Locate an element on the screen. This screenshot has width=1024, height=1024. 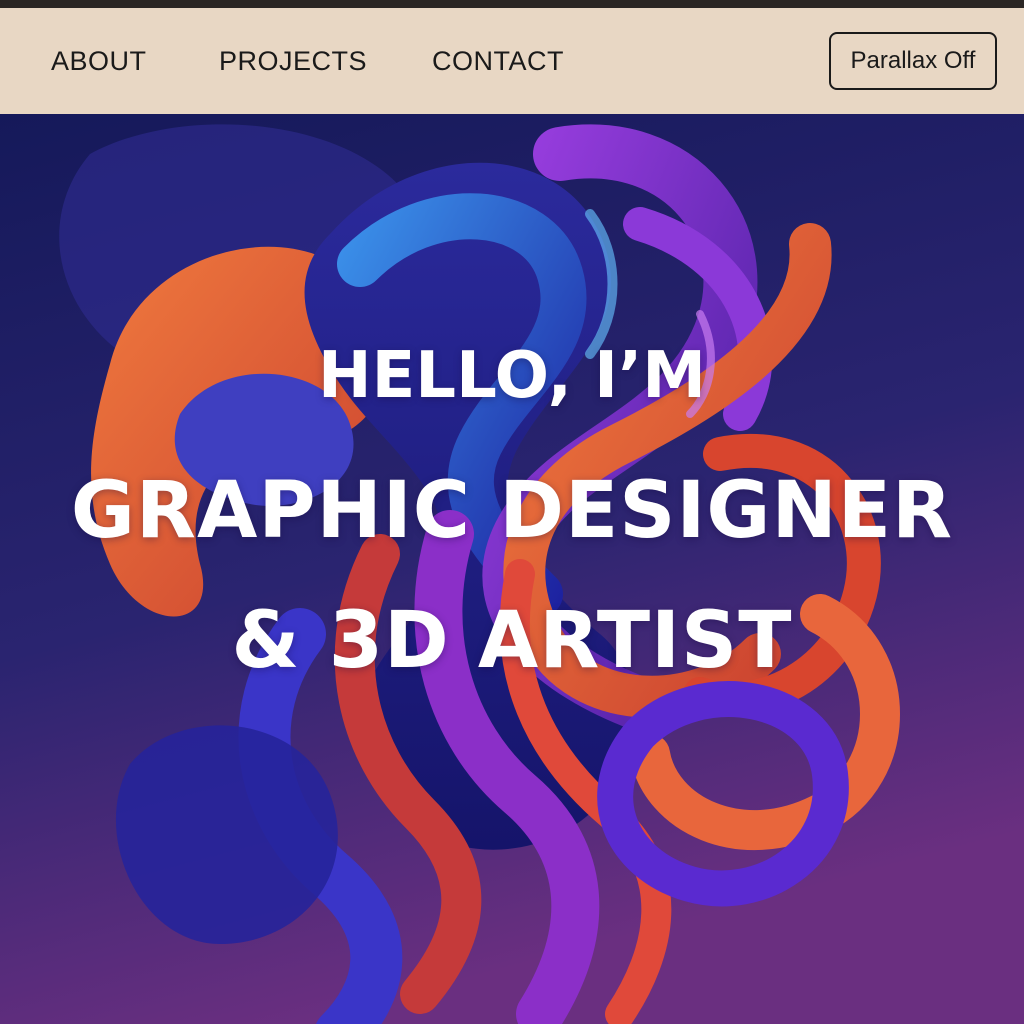
nav-link-projects: PROJECTS is located at coordinates (293, 61).